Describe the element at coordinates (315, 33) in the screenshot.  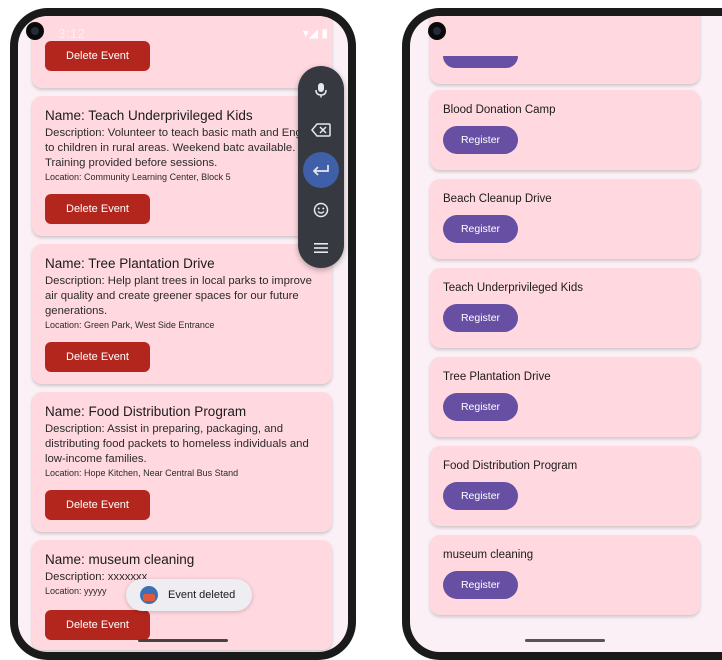
I see `status-icons: ▾◢ ▮` at that location.